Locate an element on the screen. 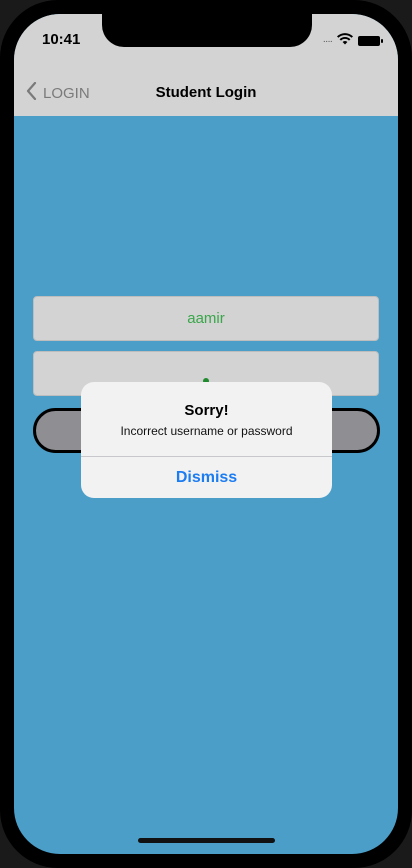 The height and width of the screenshot is (868, 412). status-bar: 10:41 ···· is located at coordinates (206, 42).